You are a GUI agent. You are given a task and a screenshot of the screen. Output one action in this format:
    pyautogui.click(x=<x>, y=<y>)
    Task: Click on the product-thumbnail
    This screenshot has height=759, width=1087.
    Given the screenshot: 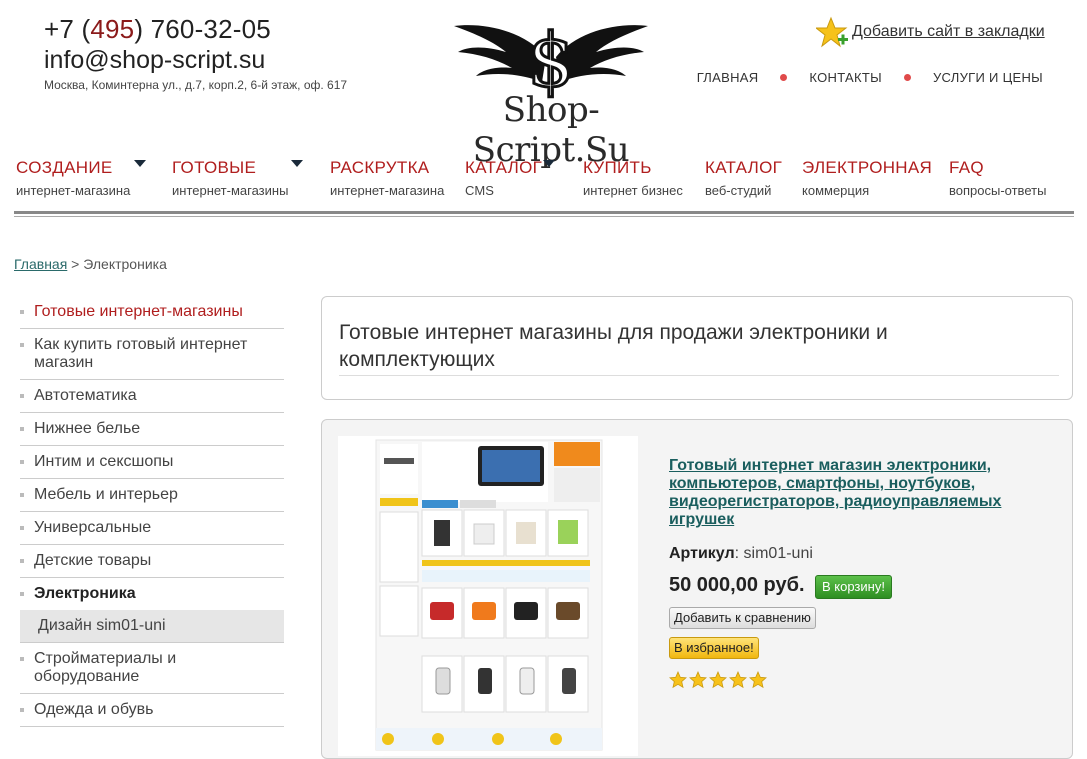 What is the action you would take?
    pyautogui.click(x=488, y=596)
    